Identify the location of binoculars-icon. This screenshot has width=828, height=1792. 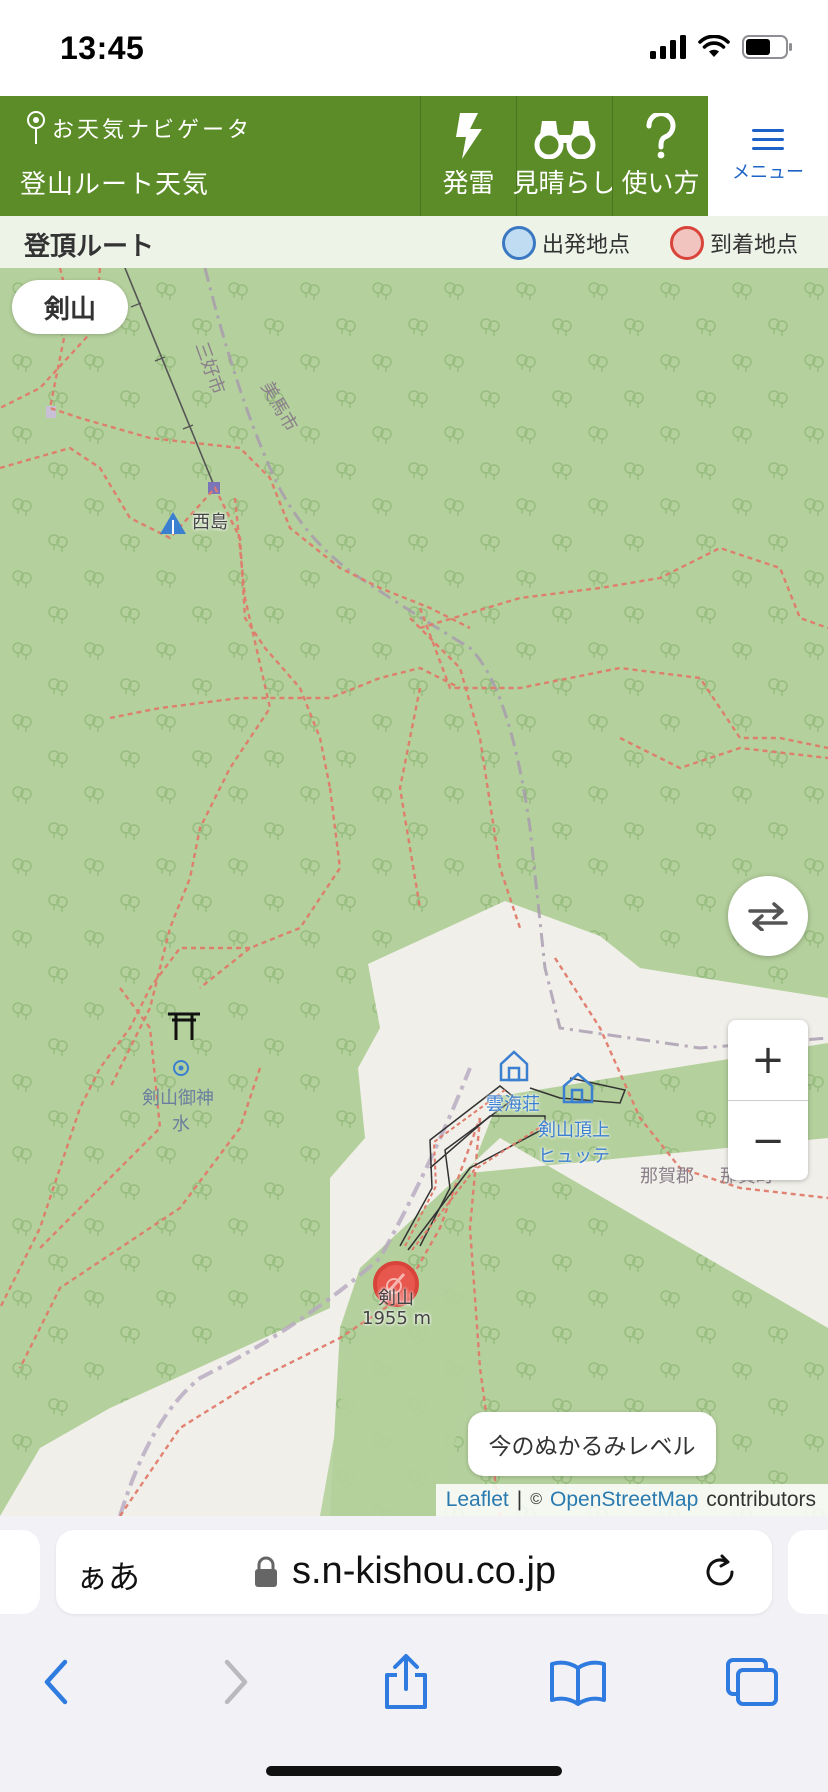
(564, 140).